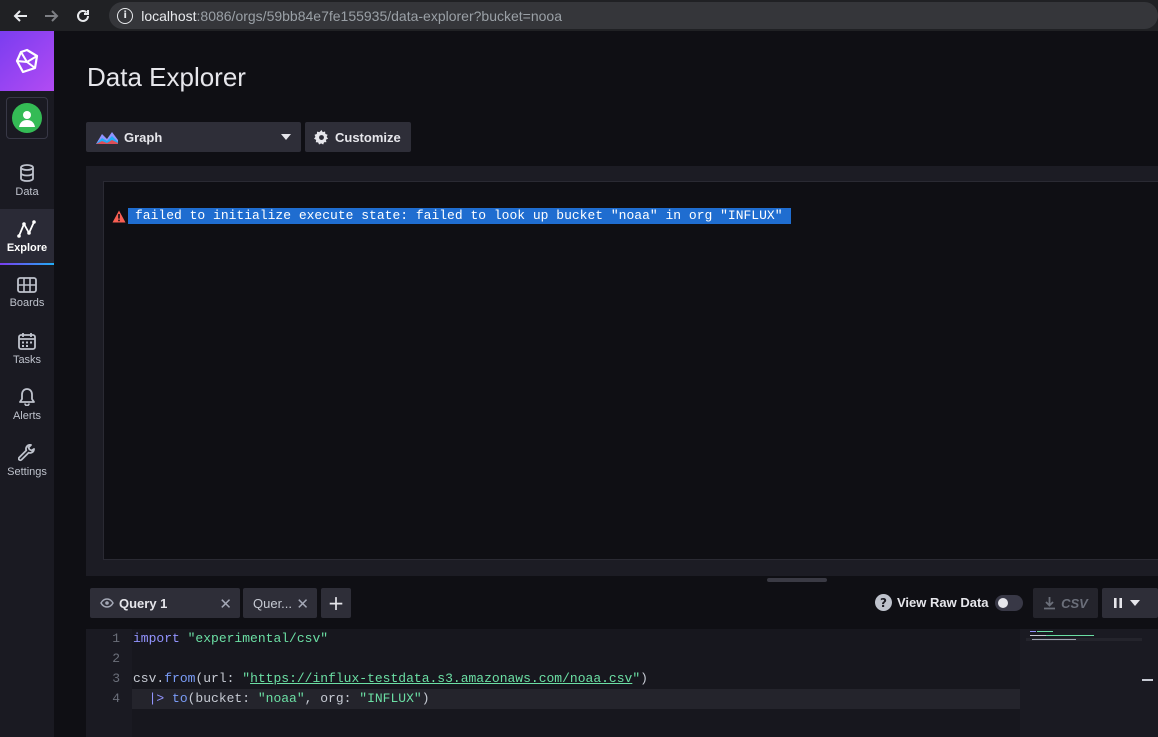 The height and width of the screenshot is (737, 1158). What do you see at coordinates (169, 15) in the screenshot?
I see `url-host: localhost` at bounding box center [169, 15].